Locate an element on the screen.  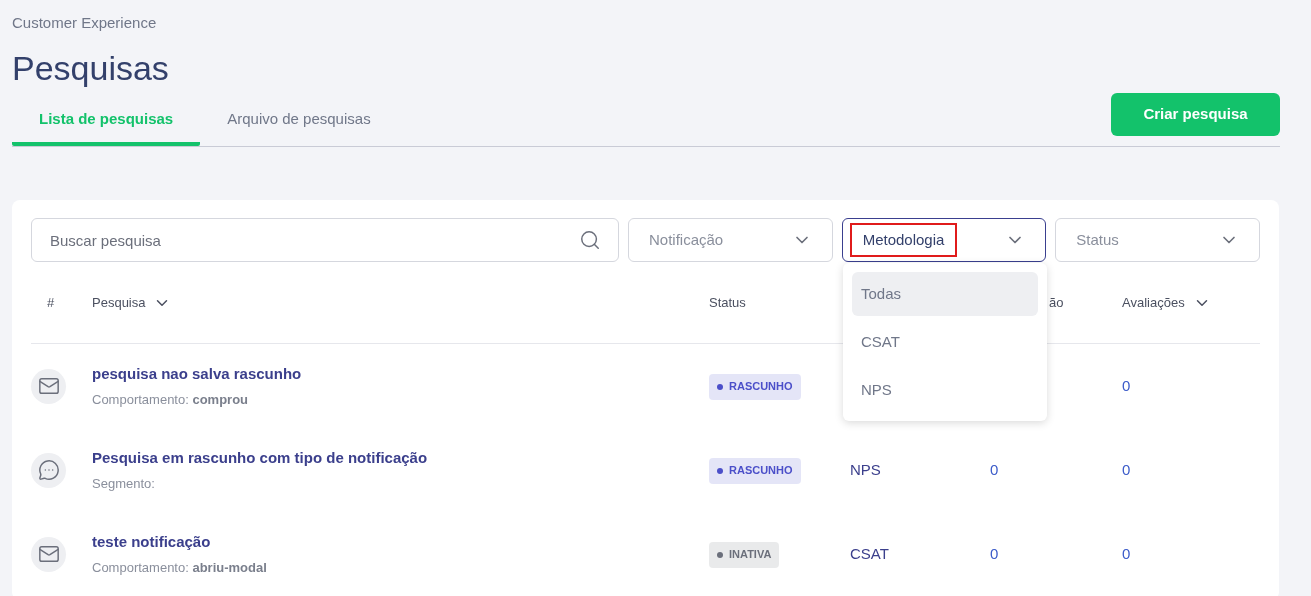
chat-icon is located at coordinates (48, 470).